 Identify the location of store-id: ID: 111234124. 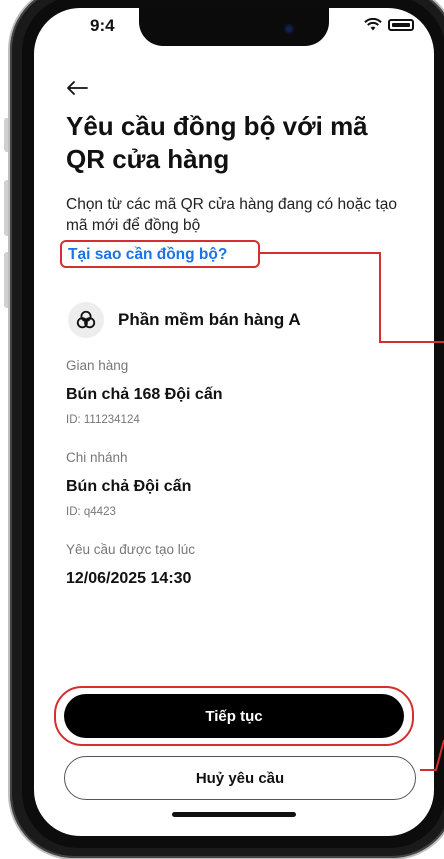
(103, 420).